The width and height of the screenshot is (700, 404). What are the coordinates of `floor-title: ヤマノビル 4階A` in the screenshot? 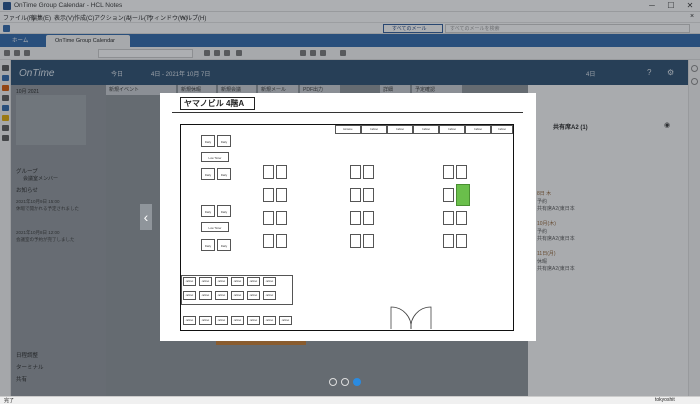 It's located at (217, 103).